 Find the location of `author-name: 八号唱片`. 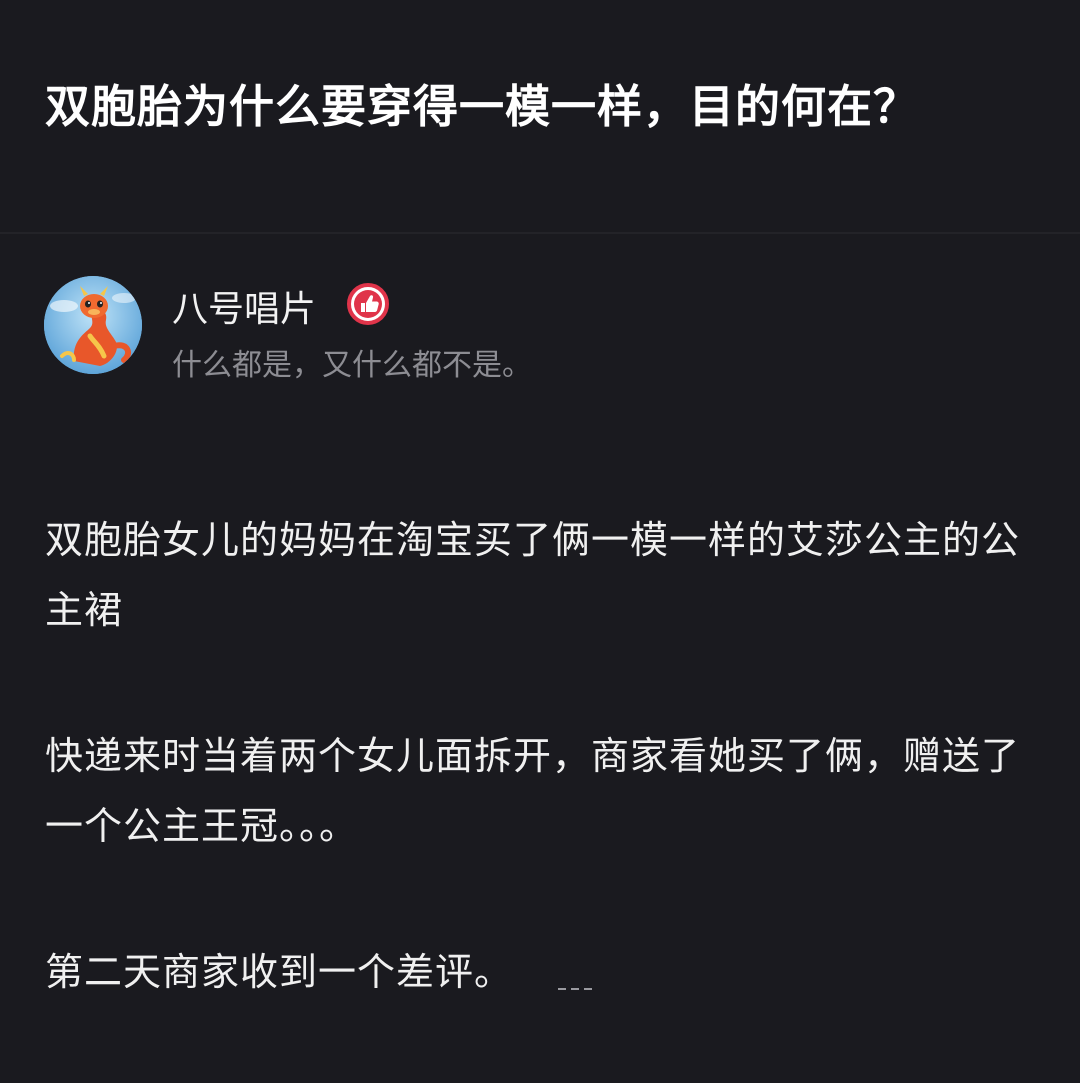

author-name: 八号唱片 is located at coordinates (244, 306).